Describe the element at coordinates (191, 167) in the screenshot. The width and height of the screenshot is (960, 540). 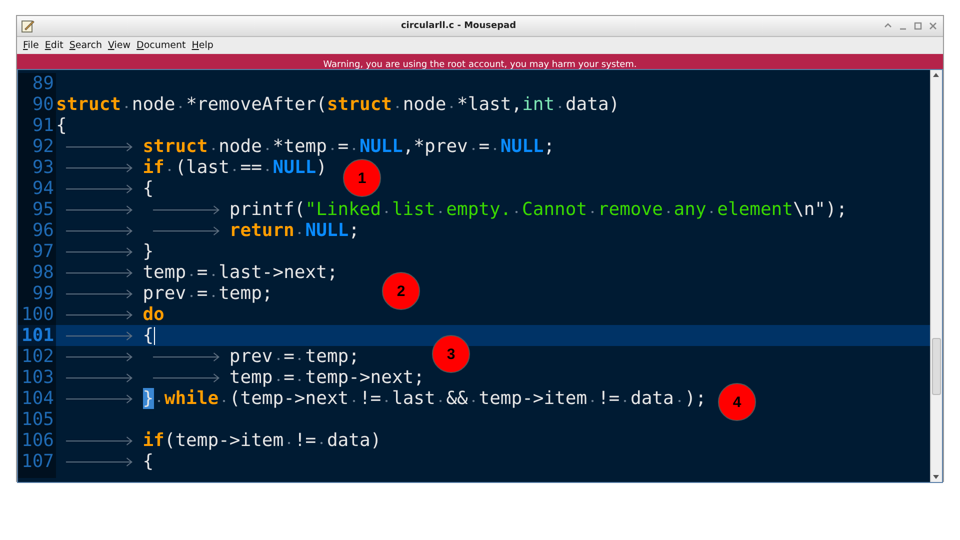
I see `code-line: if (last == NULL)` at that location.